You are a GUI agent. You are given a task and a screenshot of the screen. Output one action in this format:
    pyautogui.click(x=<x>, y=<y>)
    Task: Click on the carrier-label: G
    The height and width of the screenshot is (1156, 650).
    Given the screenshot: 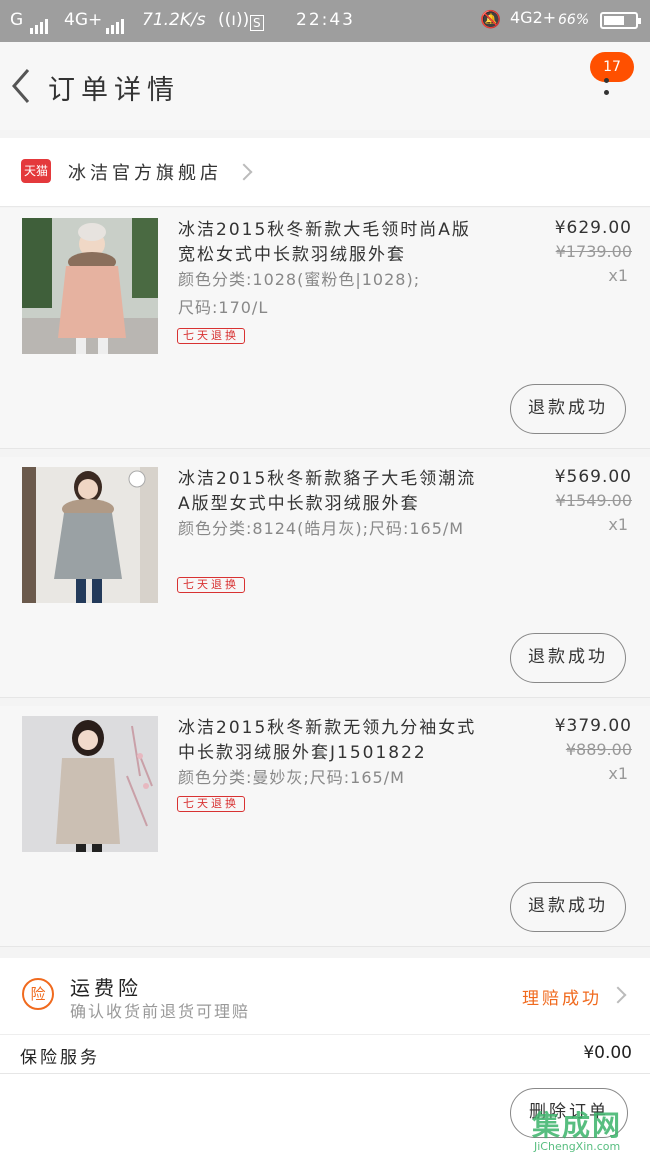 What is the action you would take?
    pyautogui.click(x=17, y=20)
    